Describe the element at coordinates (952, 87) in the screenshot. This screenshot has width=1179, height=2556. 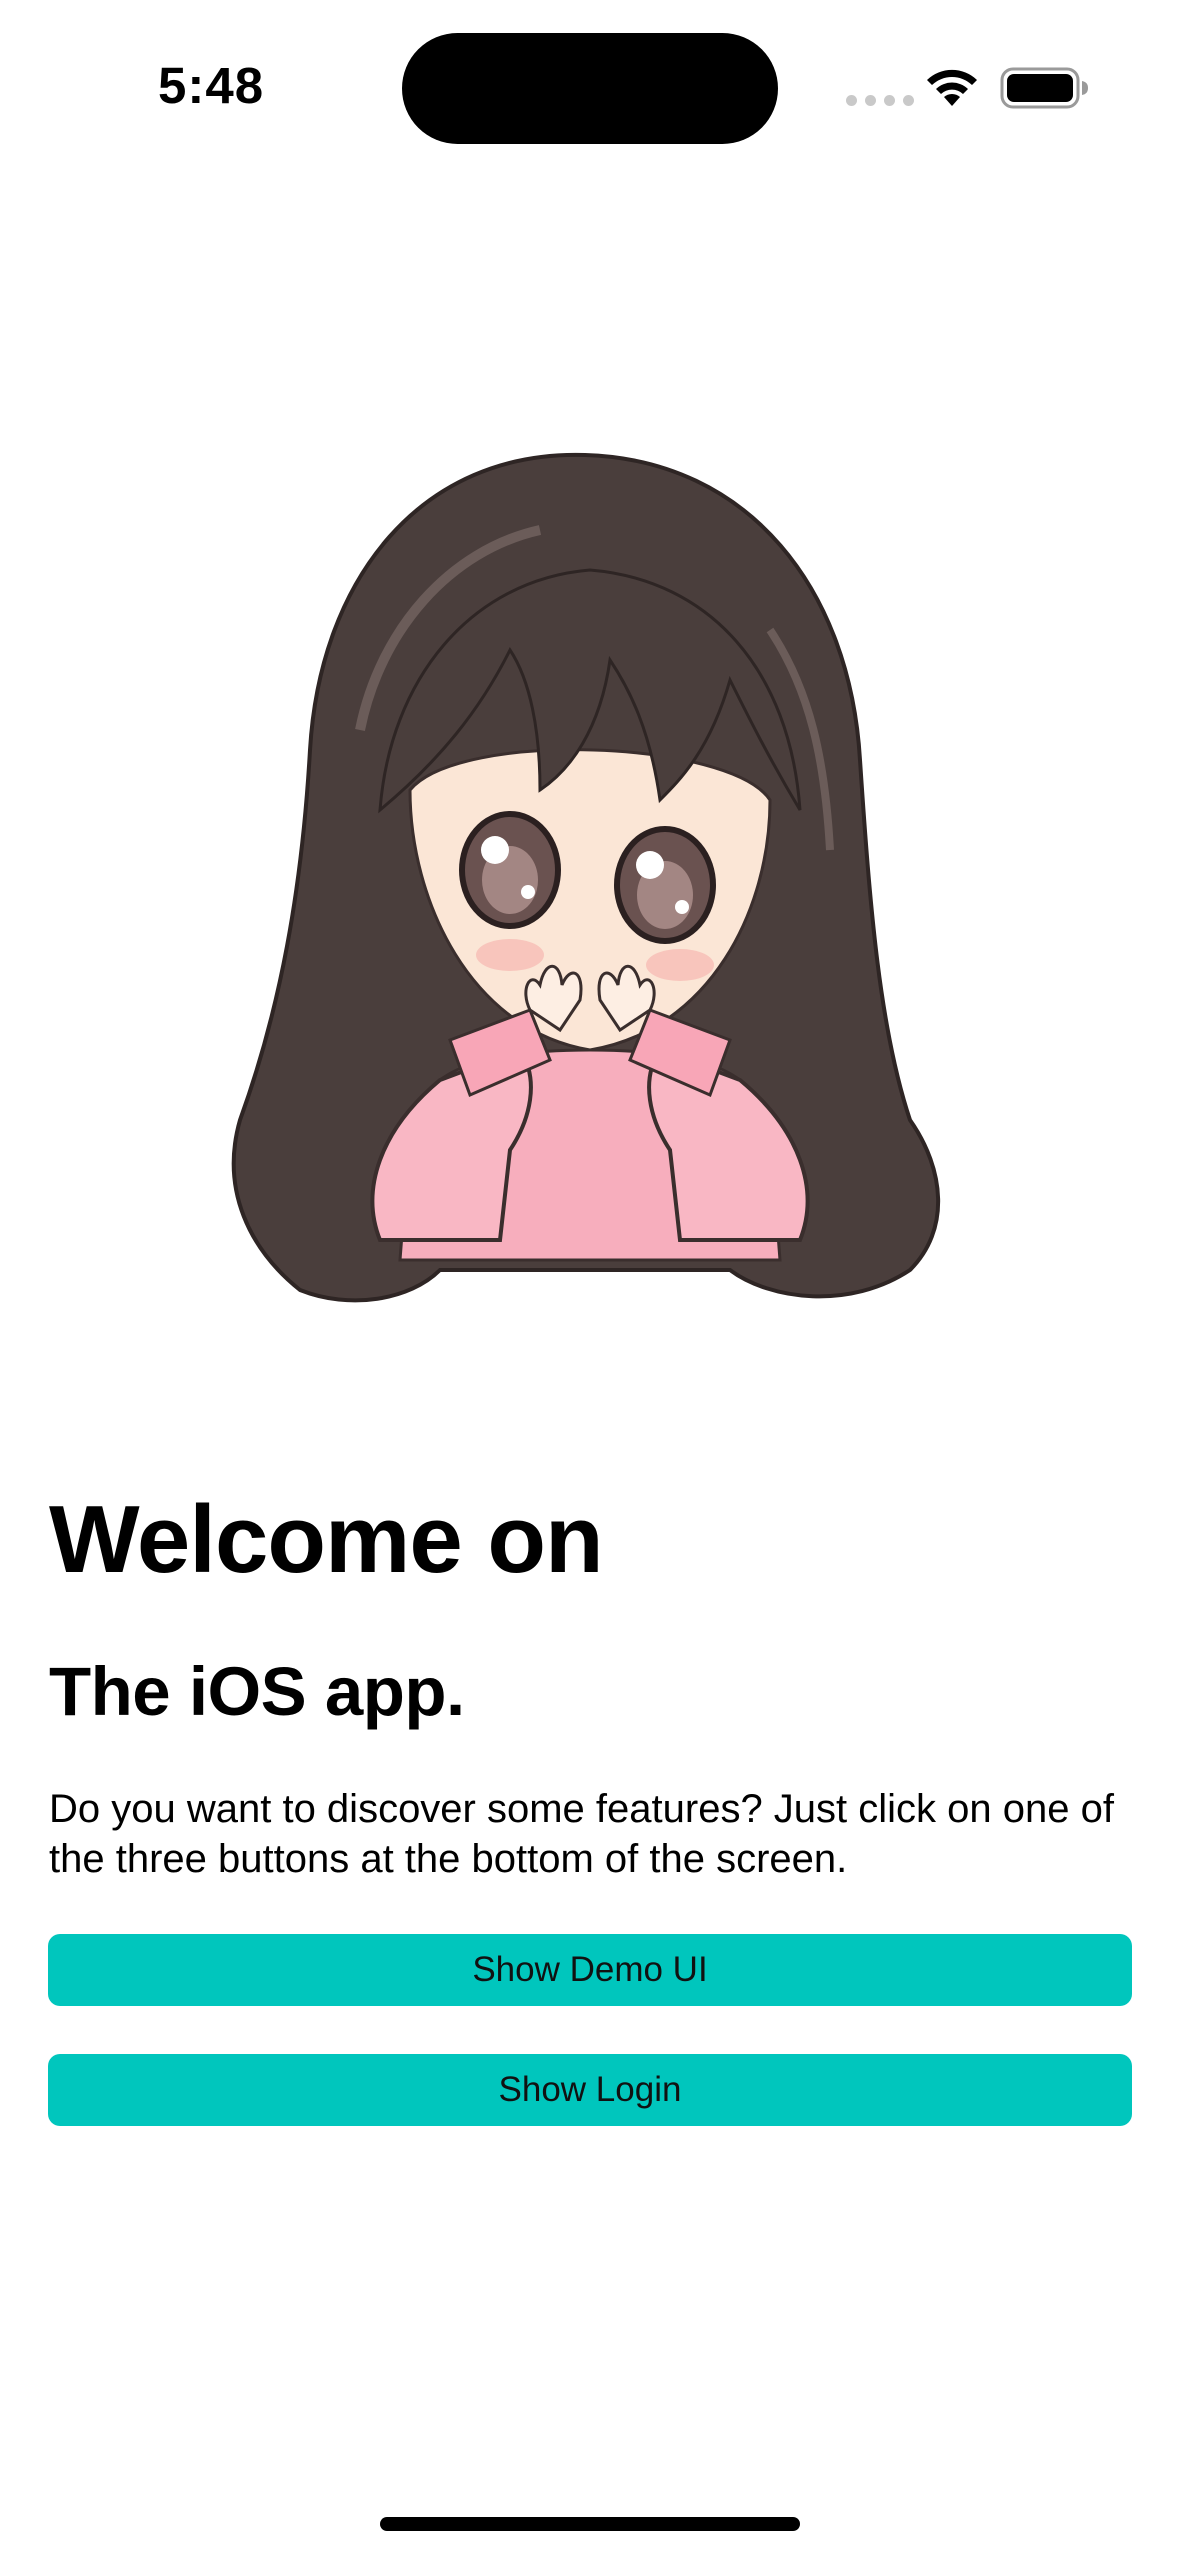
I see `wifi-icon` at that location.